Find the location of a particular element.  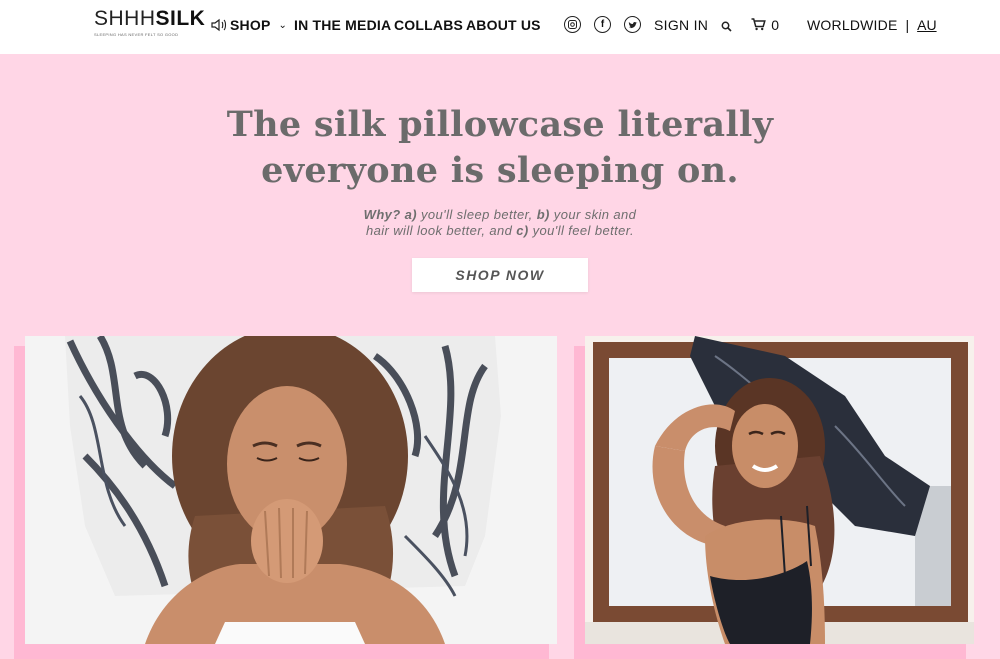

nav-in-the-media: IN THE MEDIA is located at coordinates (342, 25).